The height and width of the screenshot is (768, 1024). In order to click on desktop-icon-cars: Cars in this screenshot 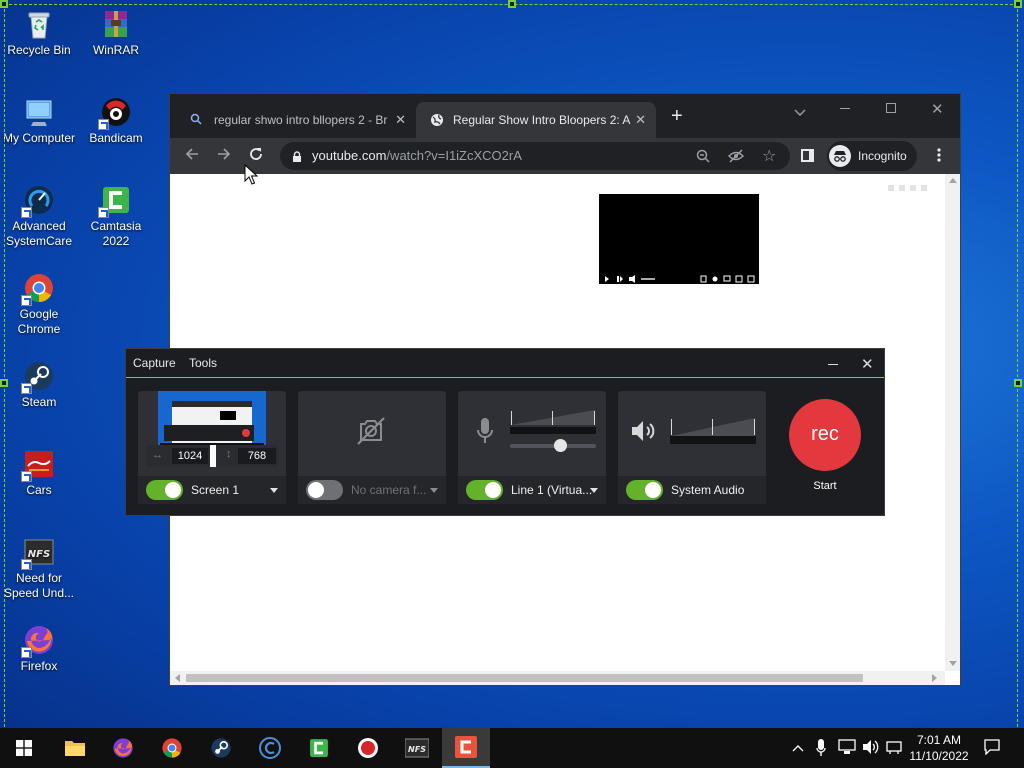, I will do `click(39, 473)`.